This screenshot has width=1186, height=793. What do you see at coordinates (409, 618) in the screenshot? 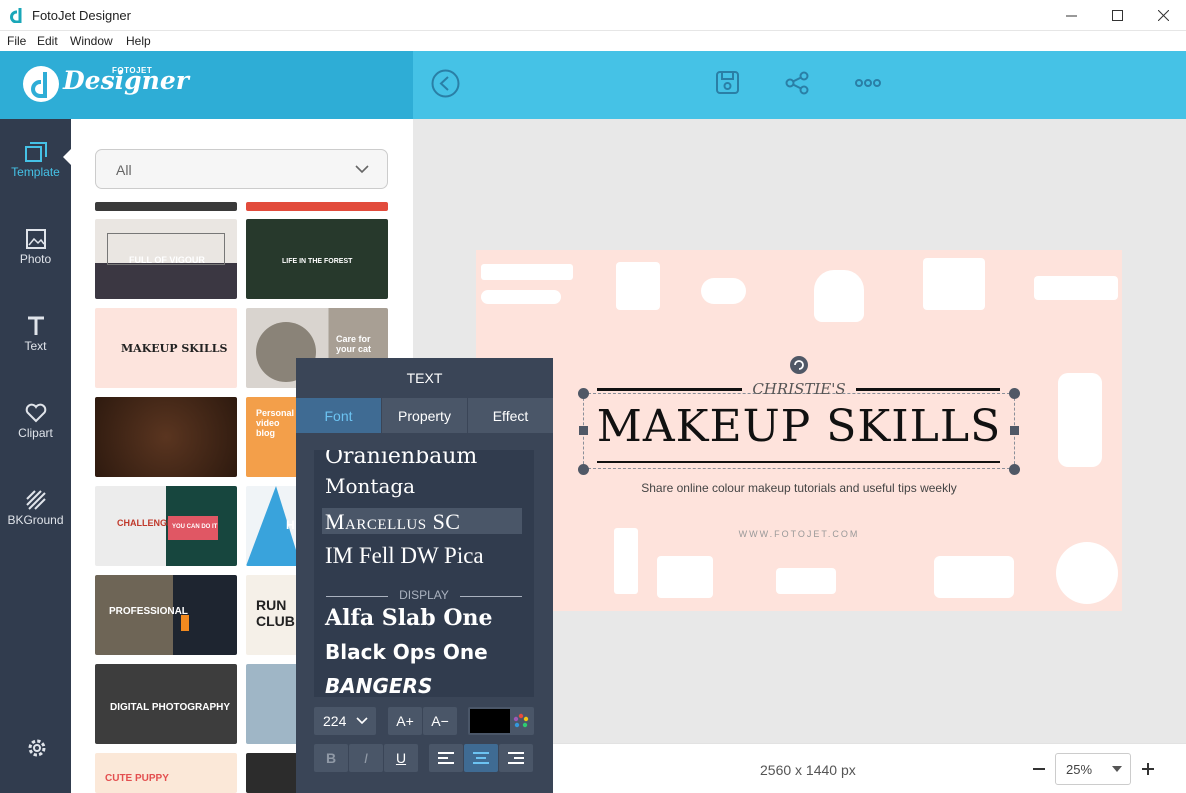
I see `font-option: Alfa Slab One` at bounding box center [409, 618].